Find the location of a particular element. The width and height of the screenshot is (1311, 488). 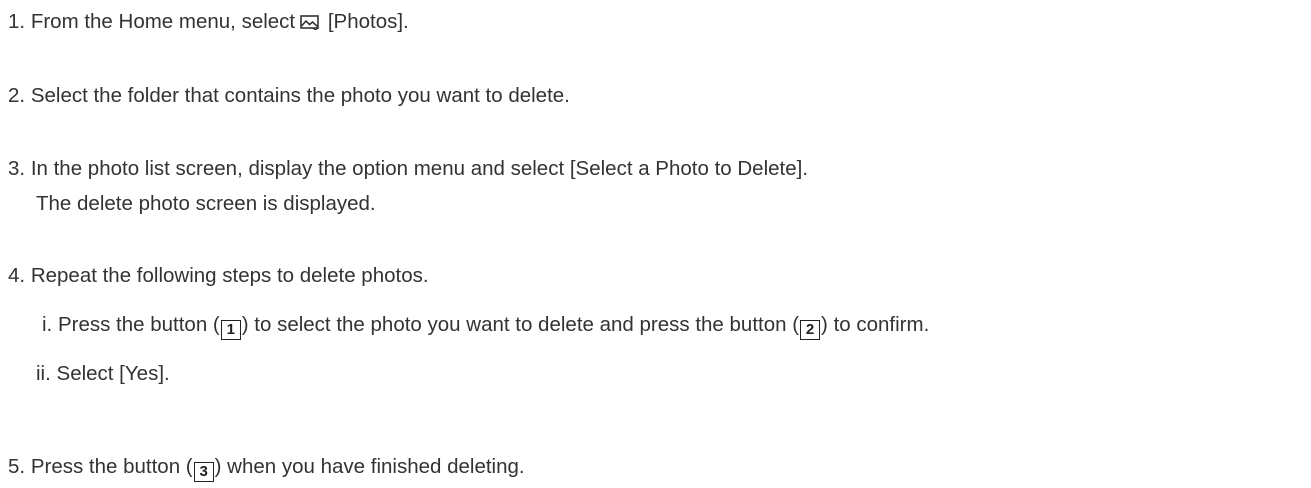

button-1-icon: 1 is located at coordinates (230, 330).